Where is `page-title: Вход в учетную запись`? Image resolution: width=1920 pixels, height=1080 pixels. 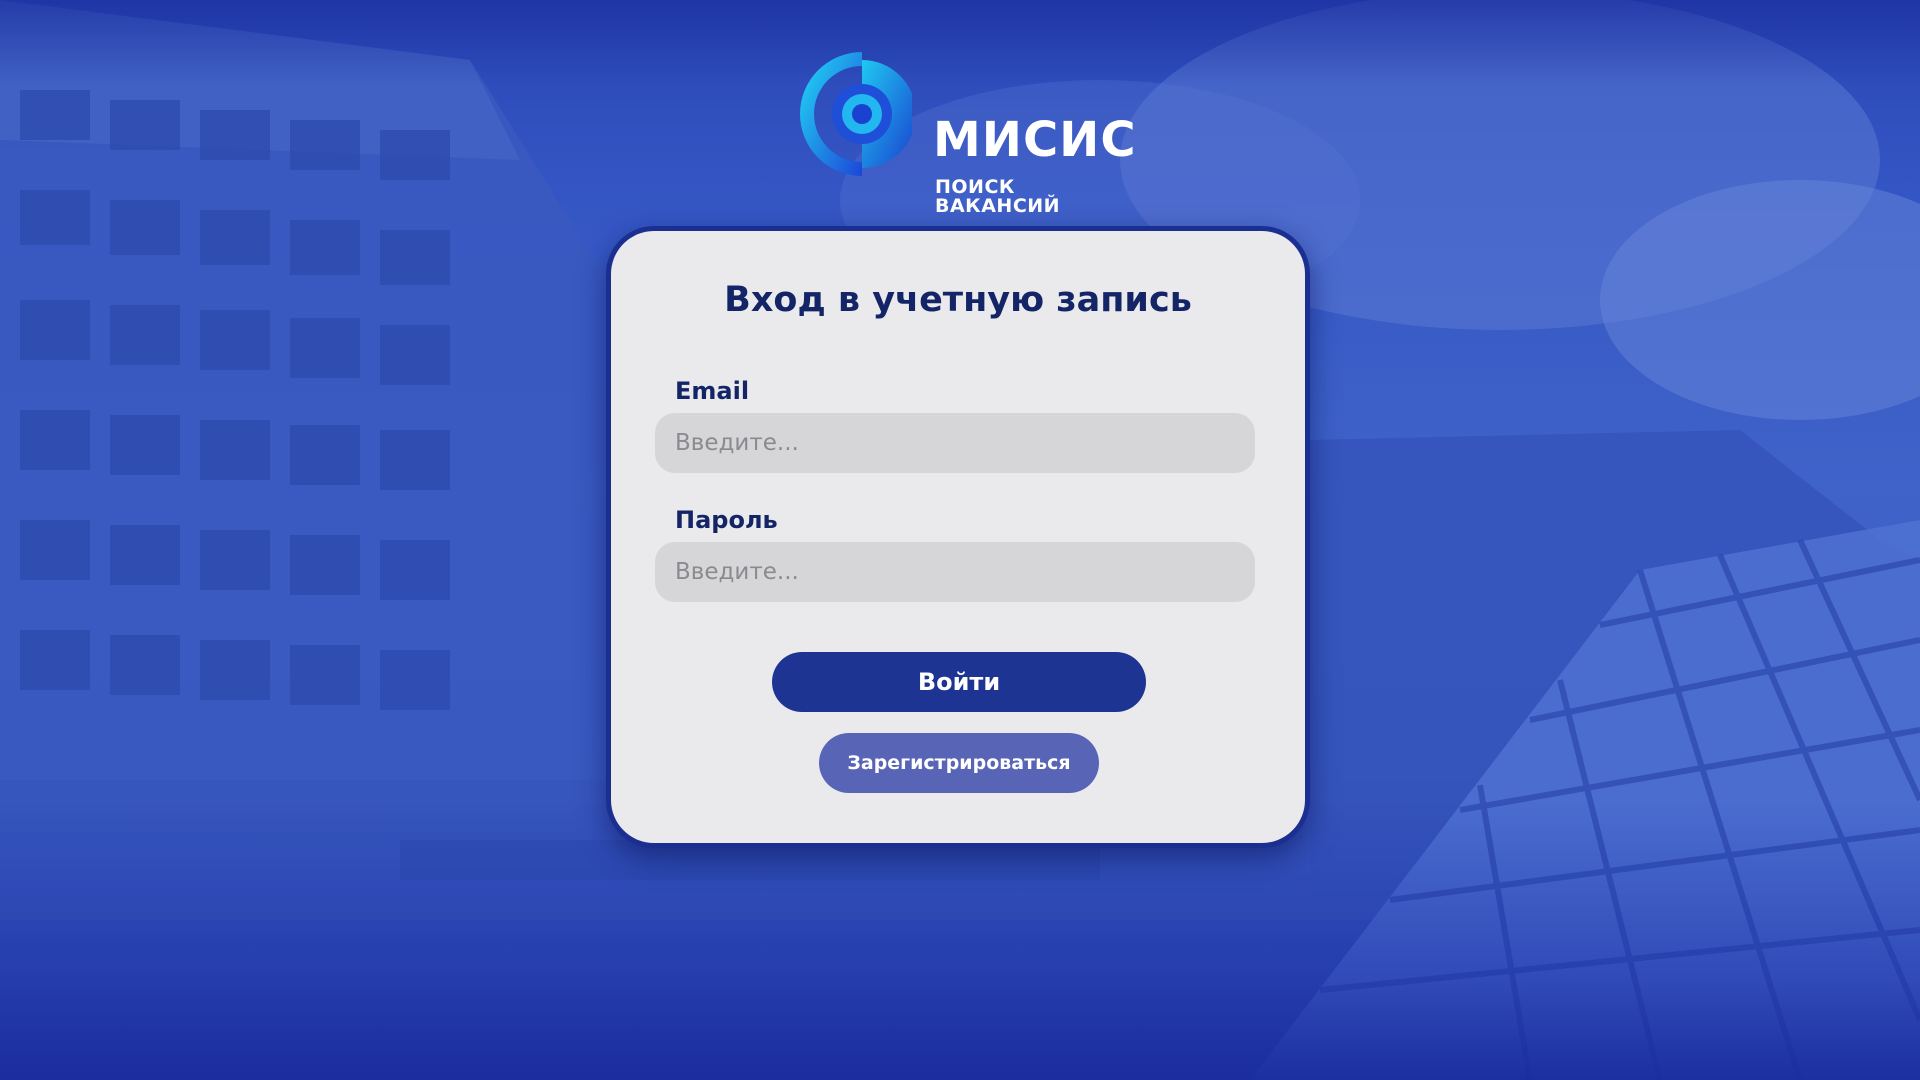 page-title: Вход в учетную запись is located at coordinates (958, 300).